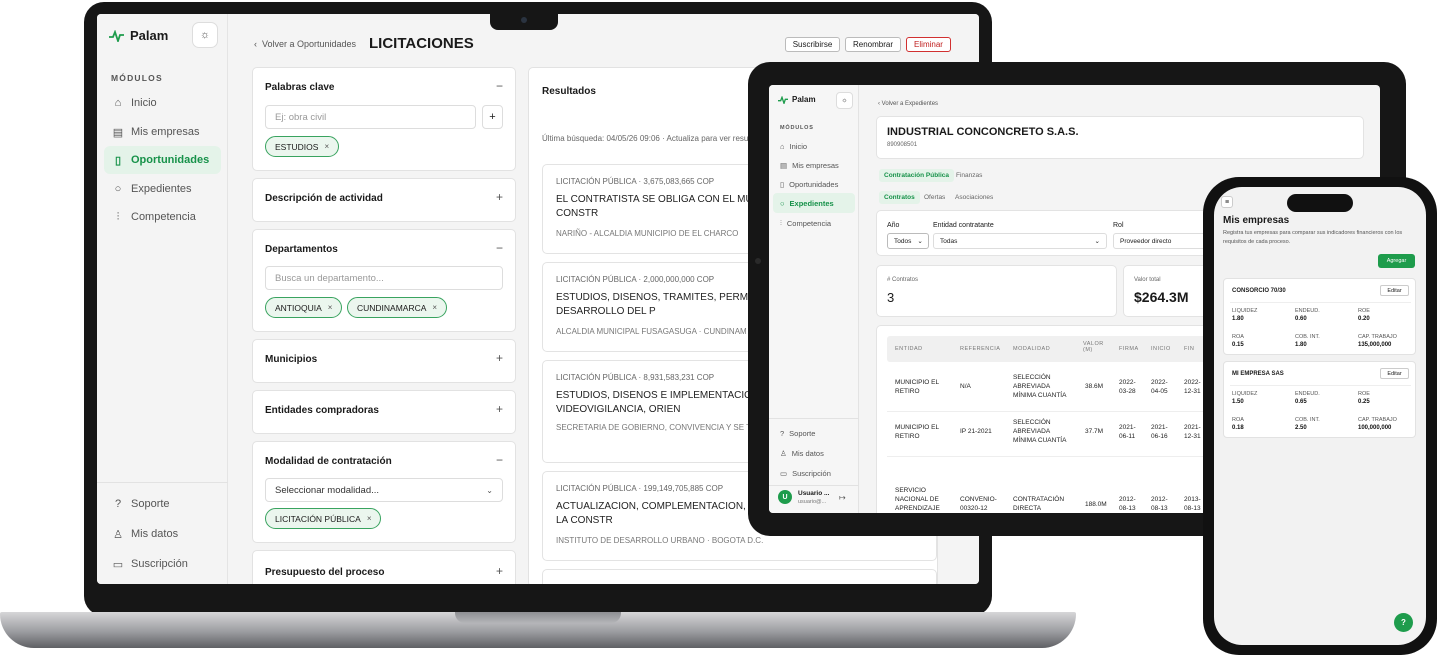 This screenshot has width=1438, height=656. I want to click on result-card, so click(739, 576).